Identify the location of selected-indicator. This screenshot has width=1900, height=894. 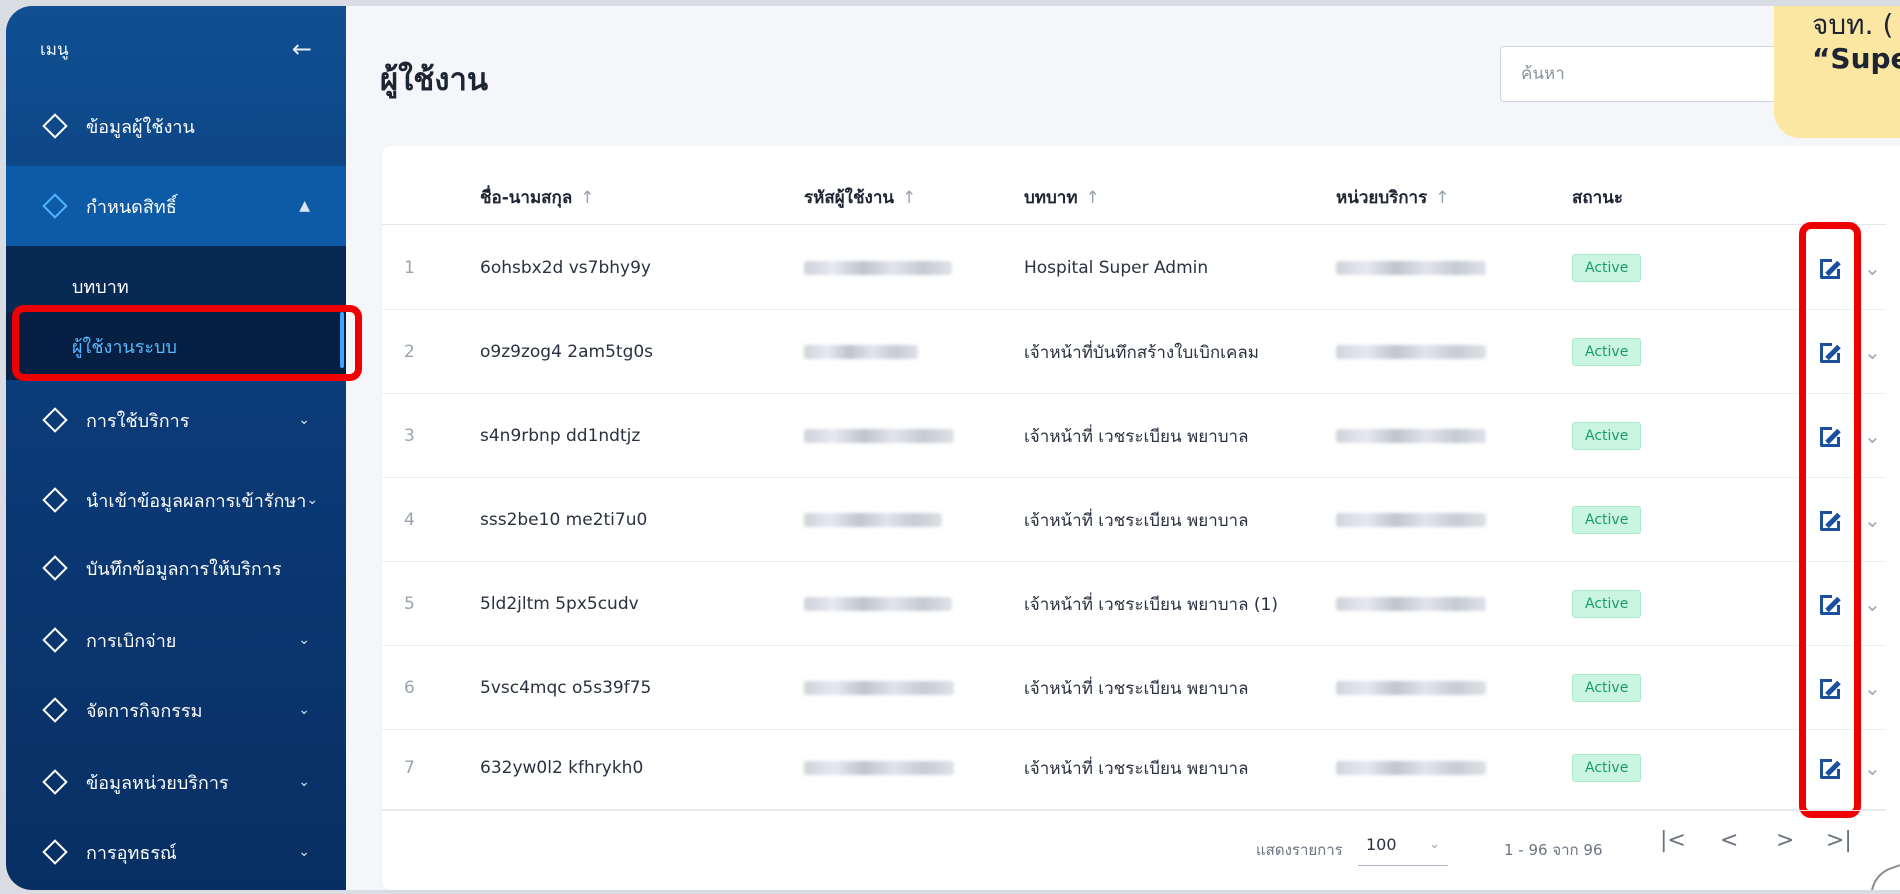
(342, 340).